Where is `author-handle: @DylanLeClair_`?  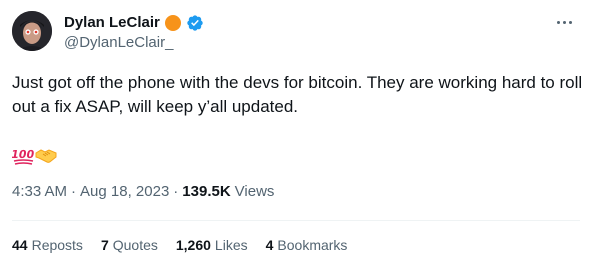 author-handle: @DylanLeClair_ is located at coordinates (118, 43).